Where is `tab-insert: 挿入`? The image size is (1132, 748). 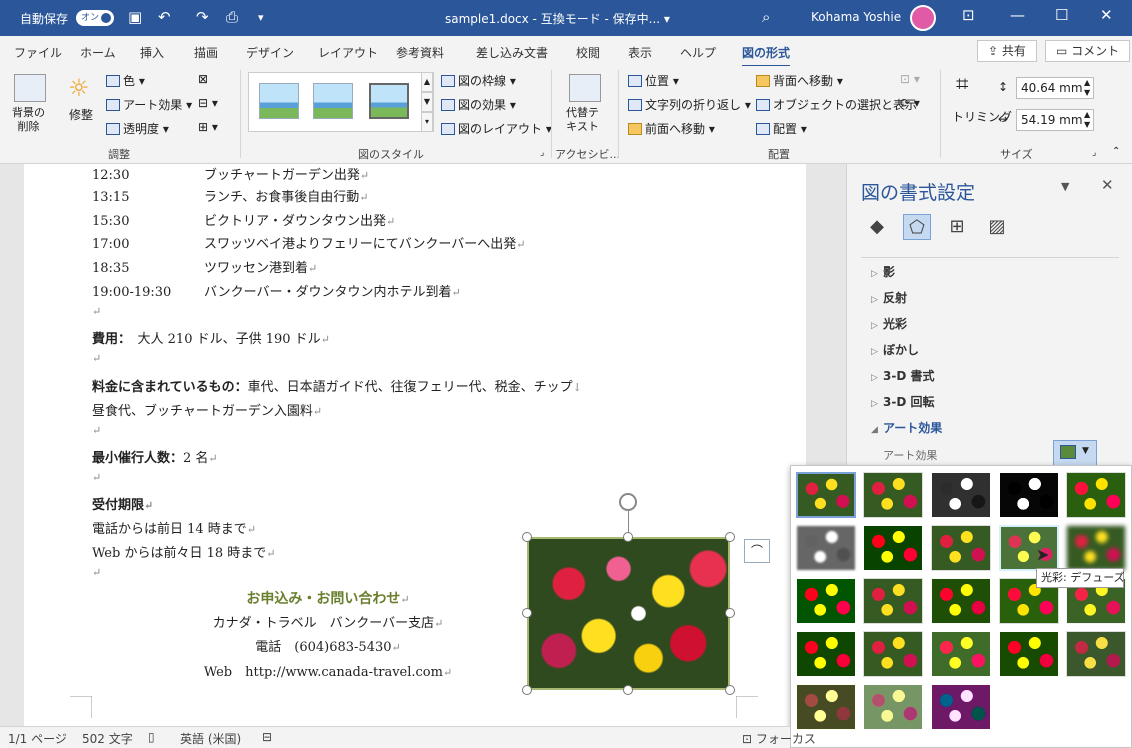
tab-insert: 挿入 is located at coordinates (152, 52).